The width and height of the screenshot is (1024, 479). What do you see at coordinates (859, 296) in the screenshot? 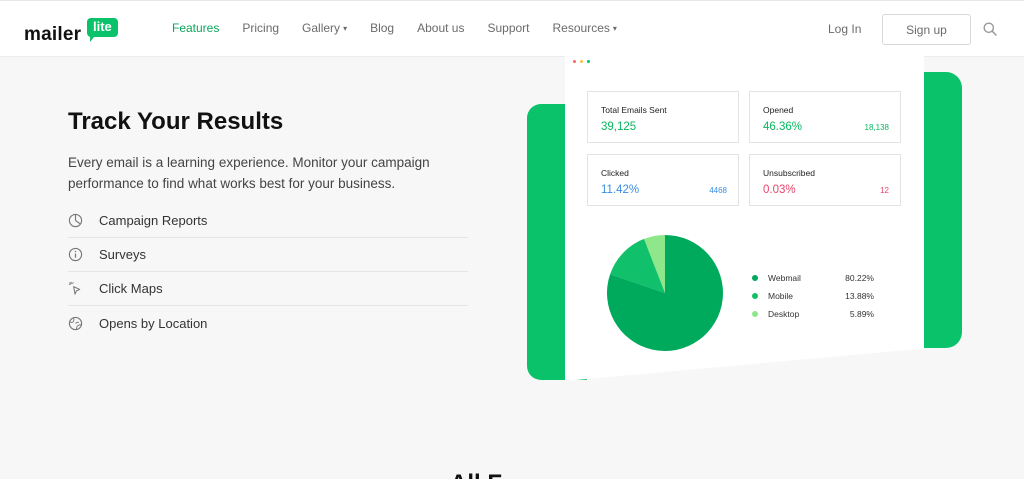
I see `legend-percentage: 13.88%` at bounding box center [859, 296].